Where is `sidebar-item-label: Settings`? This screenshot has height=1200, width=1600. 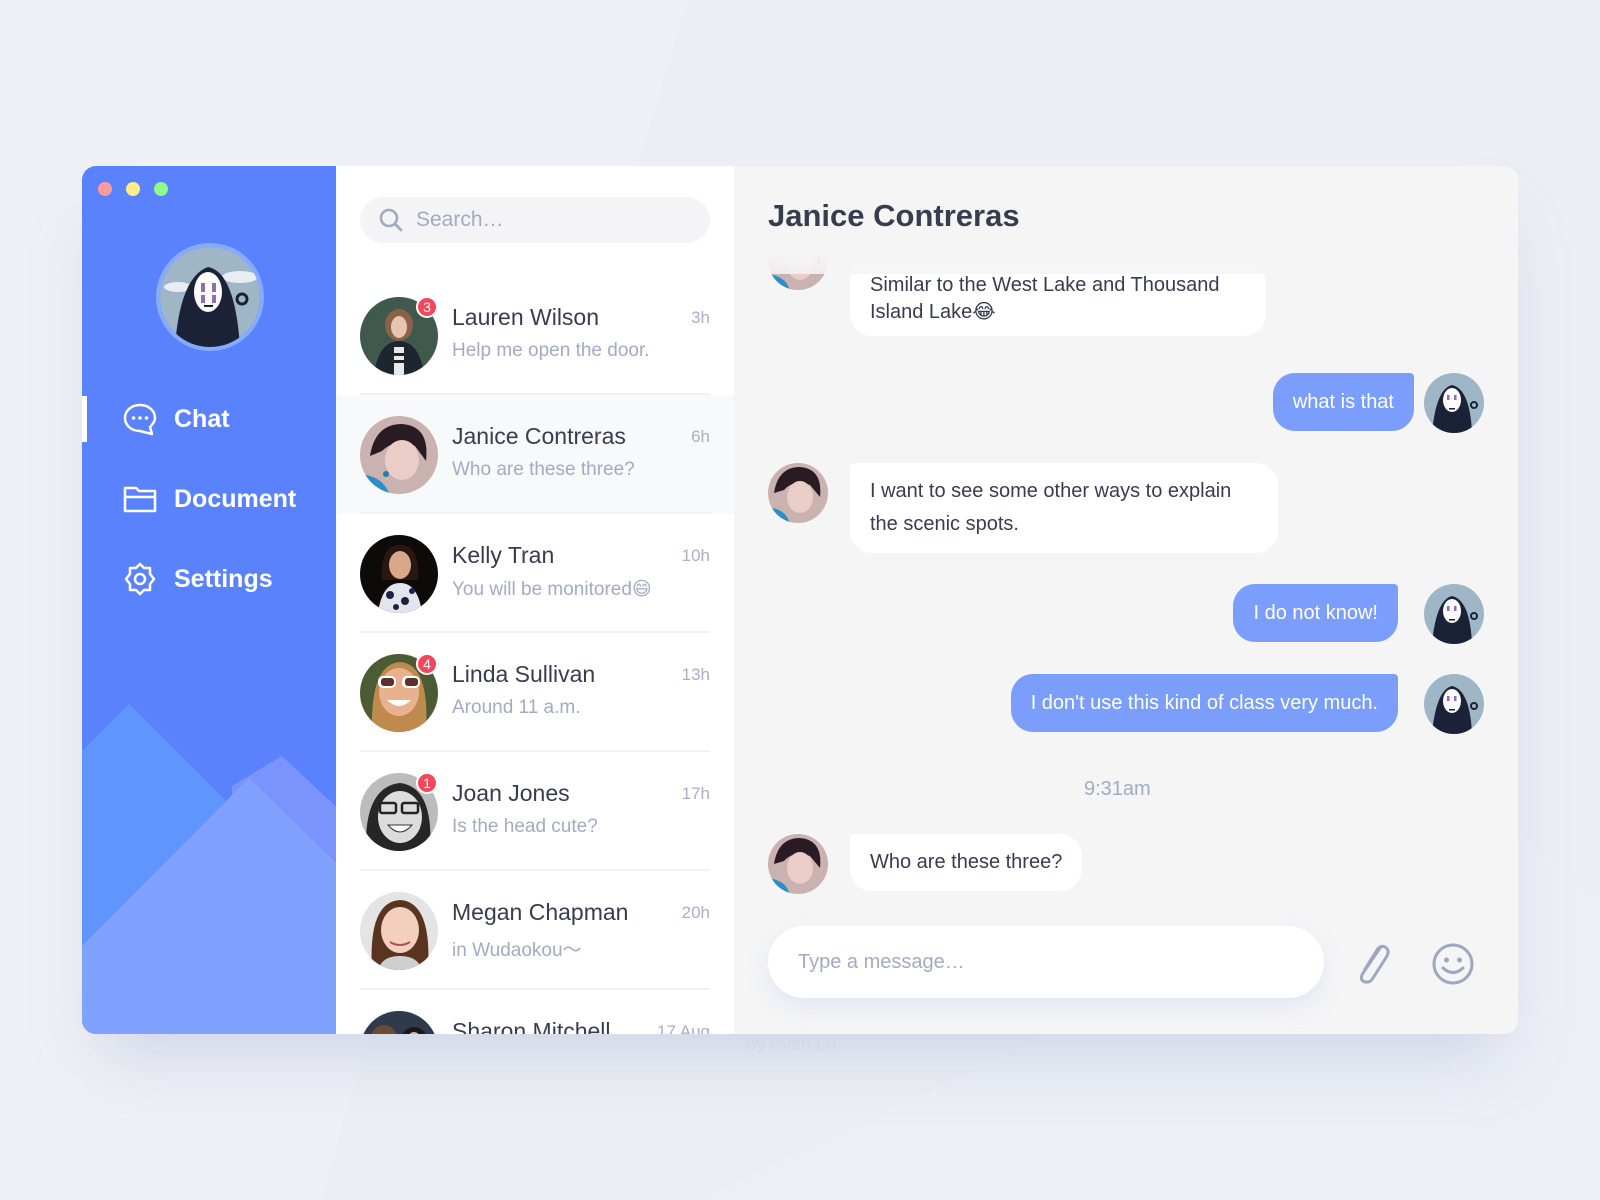
sidebar-item-label: Settings is located at coordinates (223, 578).